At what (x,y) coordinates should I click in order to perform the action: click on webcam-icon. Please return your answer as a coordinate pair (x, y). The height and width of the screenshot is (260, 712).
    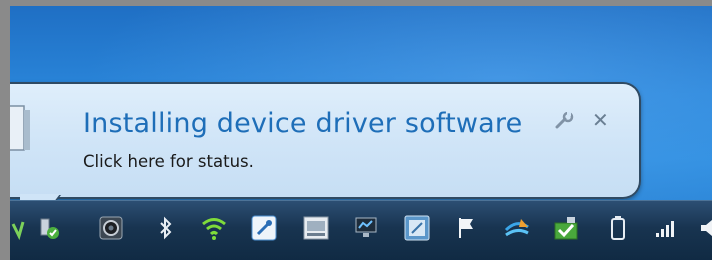
    Looking at the image, I should click on (111, 228).